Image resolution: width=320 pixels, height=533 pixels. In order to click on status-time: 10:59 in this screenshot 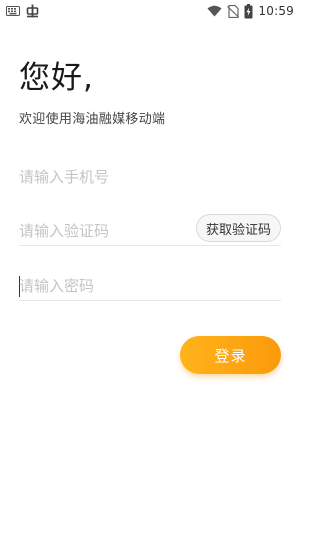, I will do `click(276, 11)`.